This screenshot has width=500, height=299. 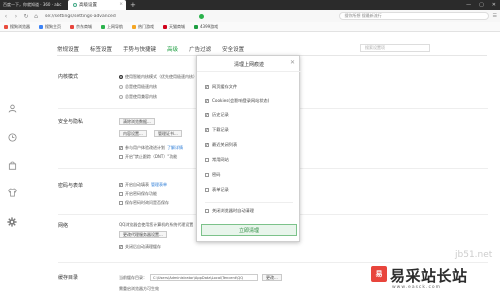 I want to click on gear-icon, so click(x=12, y=222).